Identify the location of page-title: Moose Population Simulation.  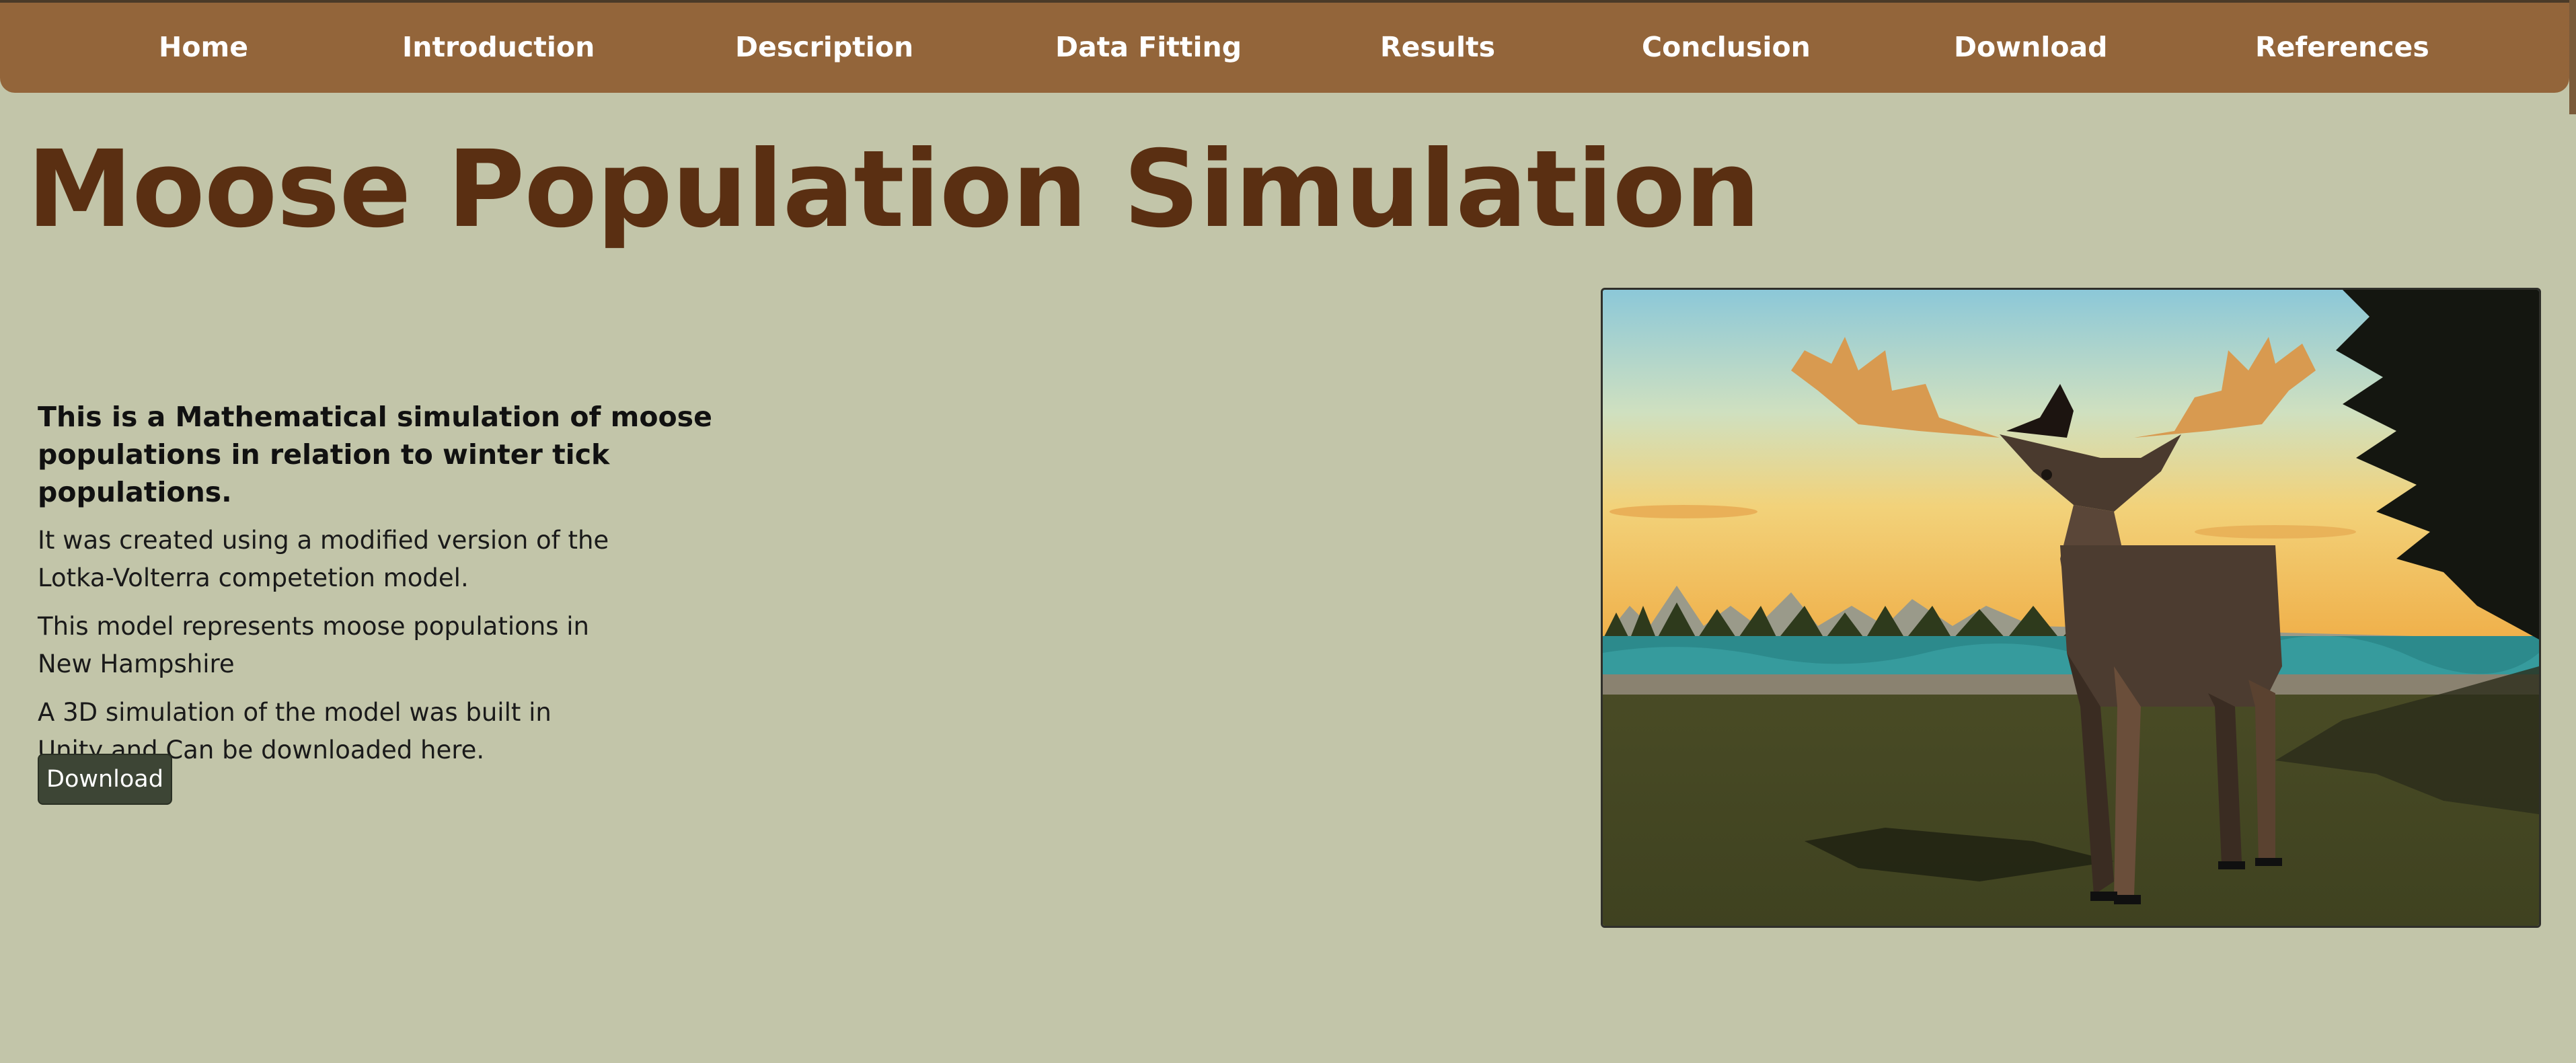
(894, 189).